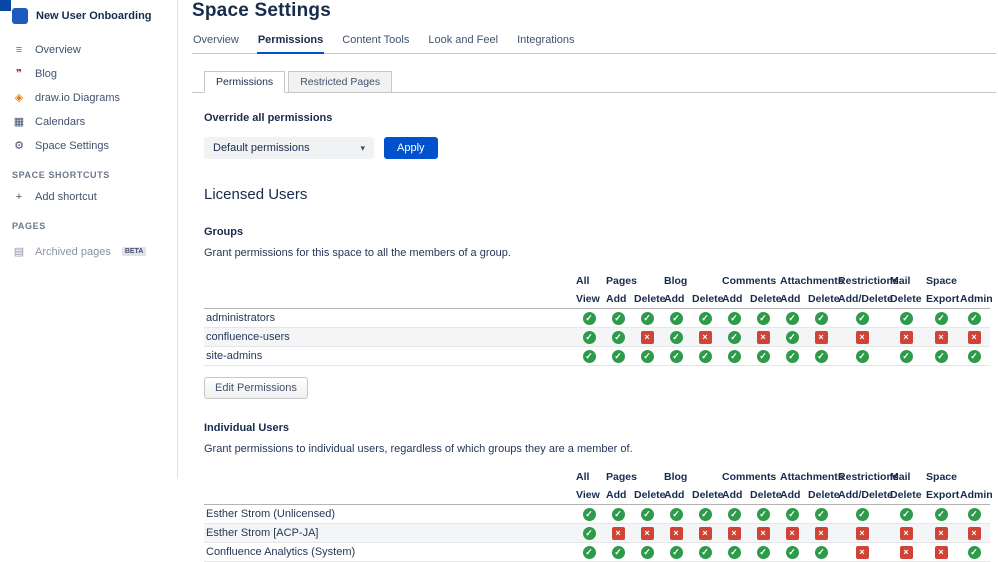  Describe the element at coordinates (545, 42) in the screenshot. I see `tab-integrations: Integrations` at that location.